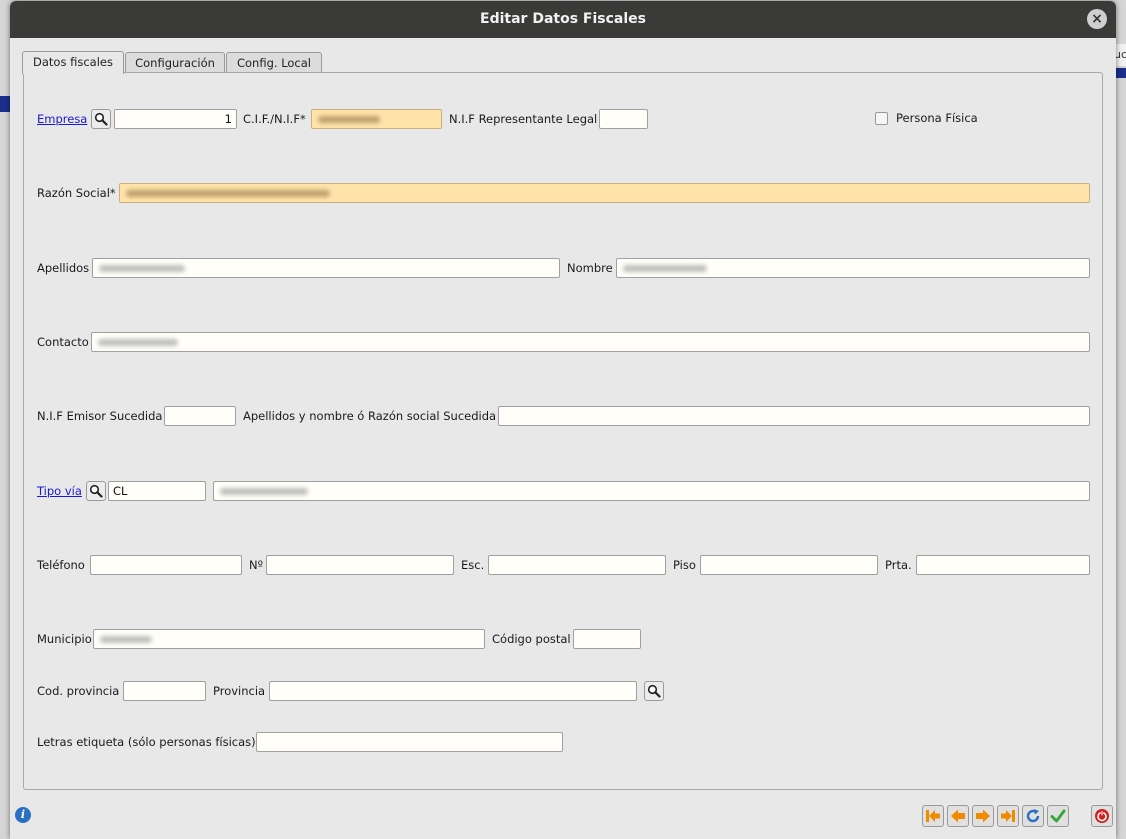  I want to click on provincia-search-button, so click(654, 691).